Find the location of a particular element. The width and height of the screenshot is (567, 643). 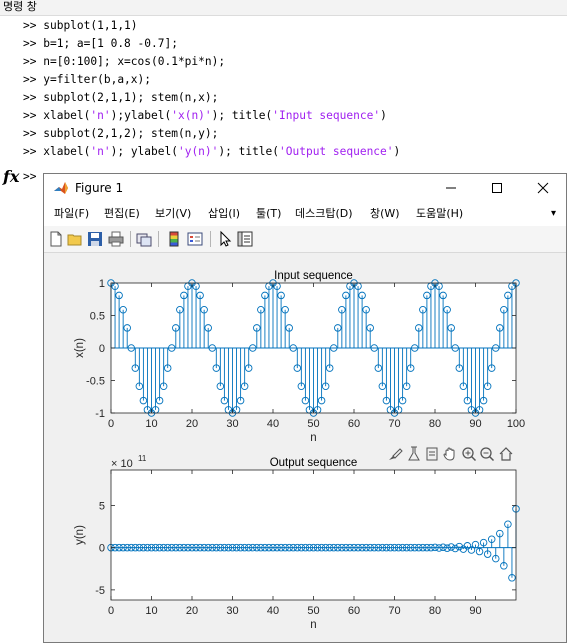

x-tick-label: 100 is located at coordinates (516, 424).